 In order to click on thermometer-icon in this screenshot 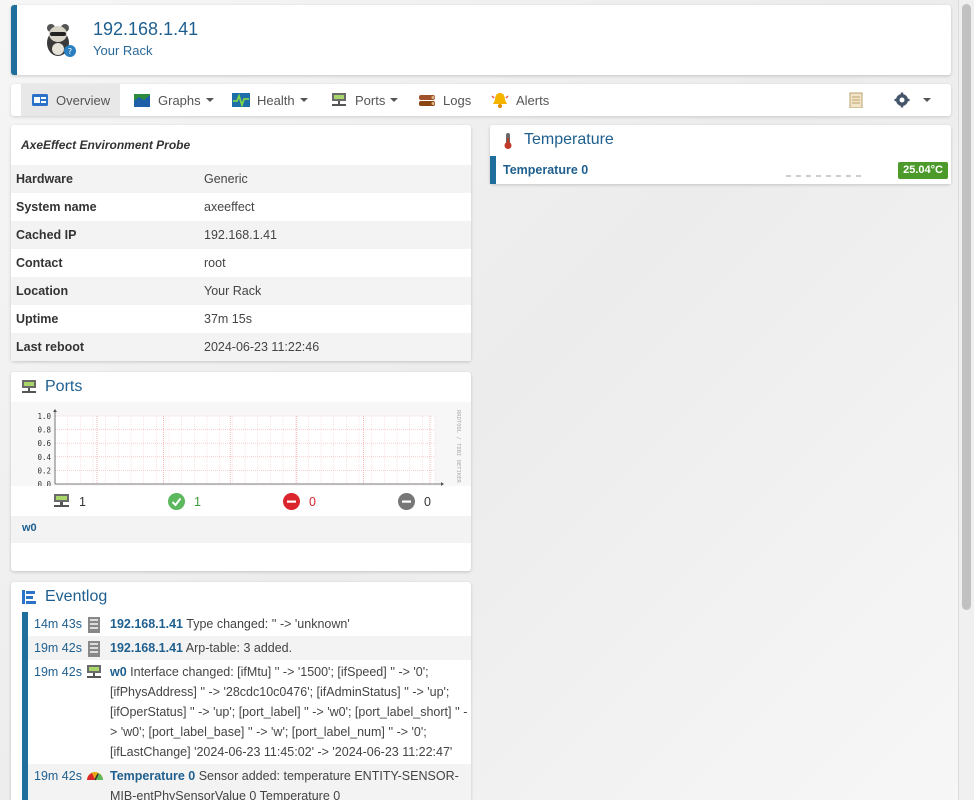, I will do `click(508, 140)`.